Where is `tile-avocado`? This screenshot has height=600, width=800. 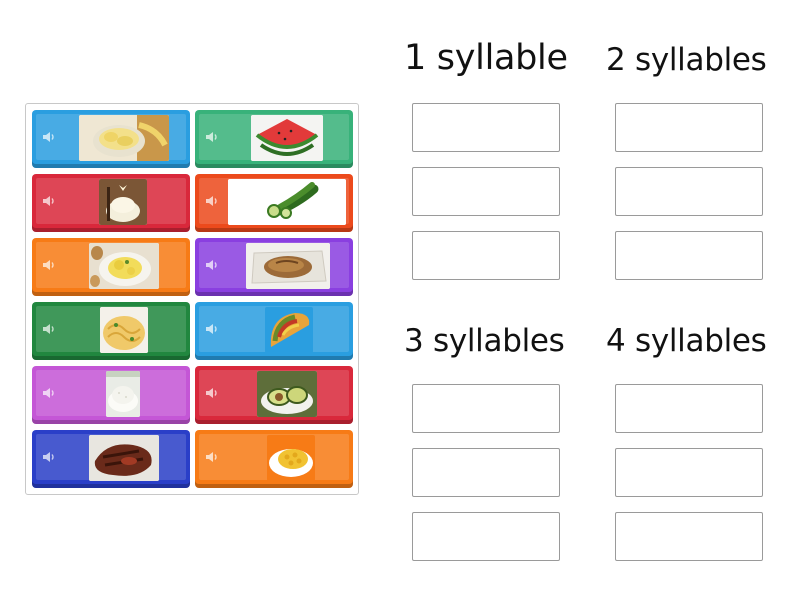 tile-avocado is located at coordinates (274, 395).